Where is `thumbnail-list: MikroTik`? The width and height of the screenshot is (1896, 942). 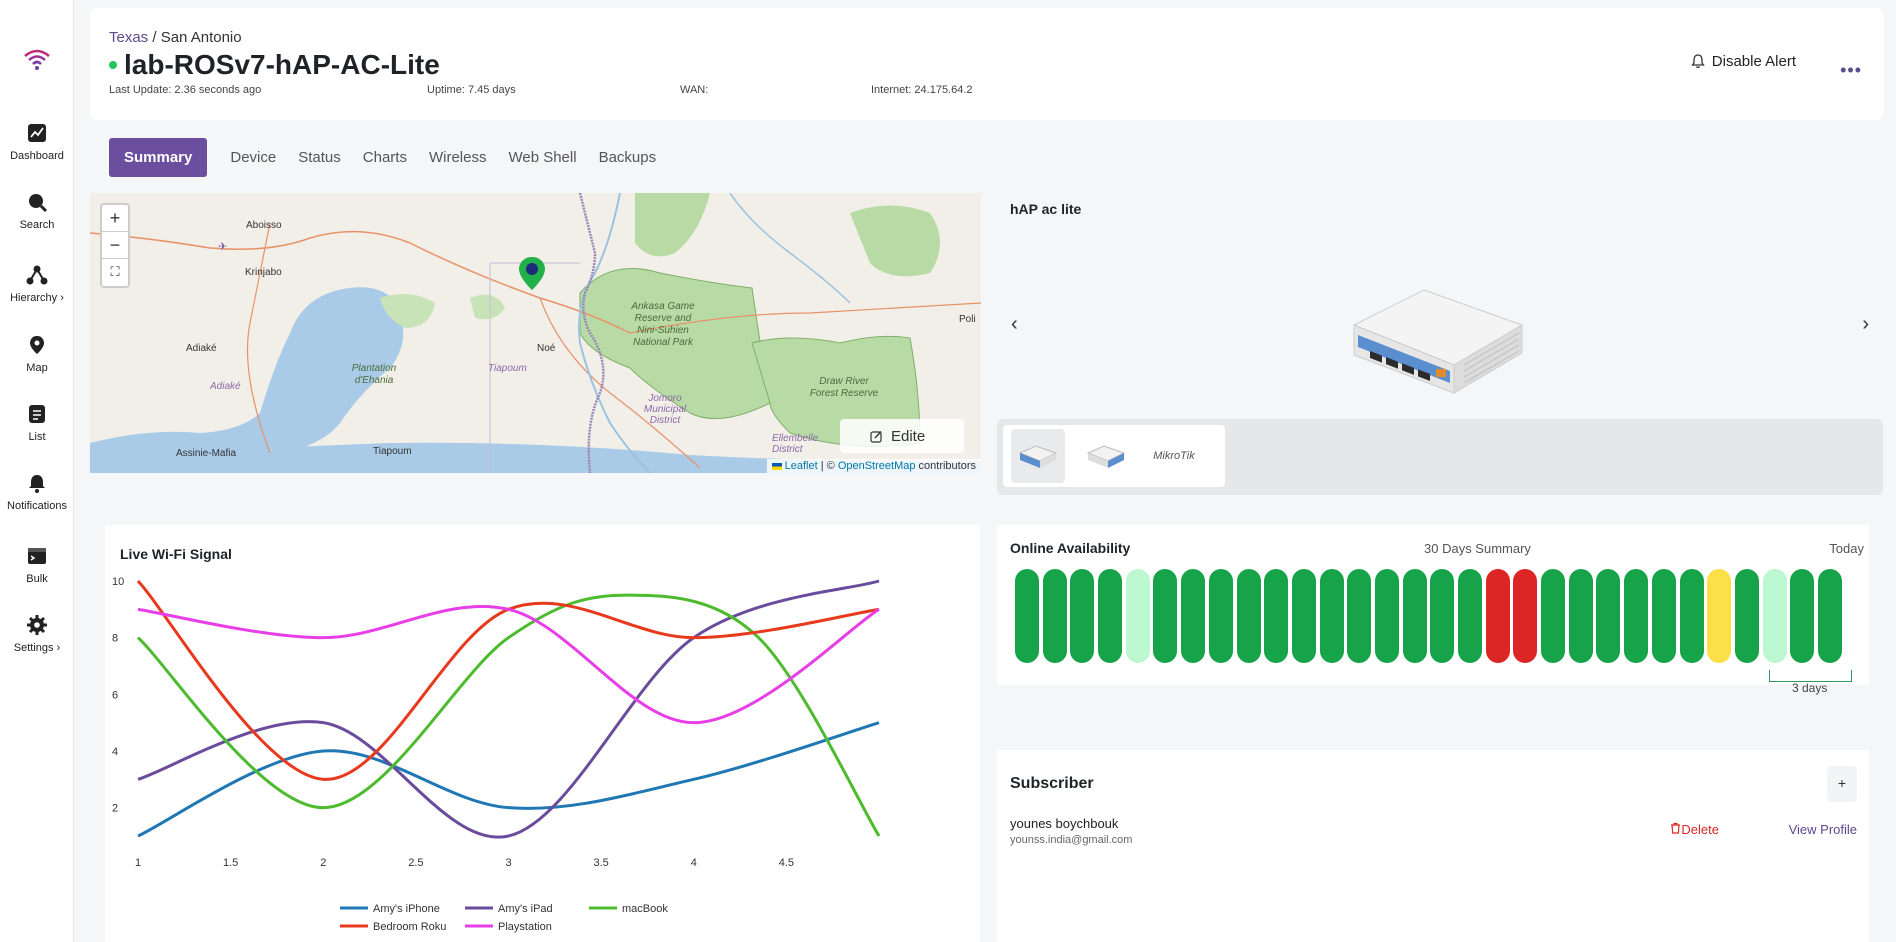 thumbnail-list: MikroTik is located at coordinates (1114, 456).